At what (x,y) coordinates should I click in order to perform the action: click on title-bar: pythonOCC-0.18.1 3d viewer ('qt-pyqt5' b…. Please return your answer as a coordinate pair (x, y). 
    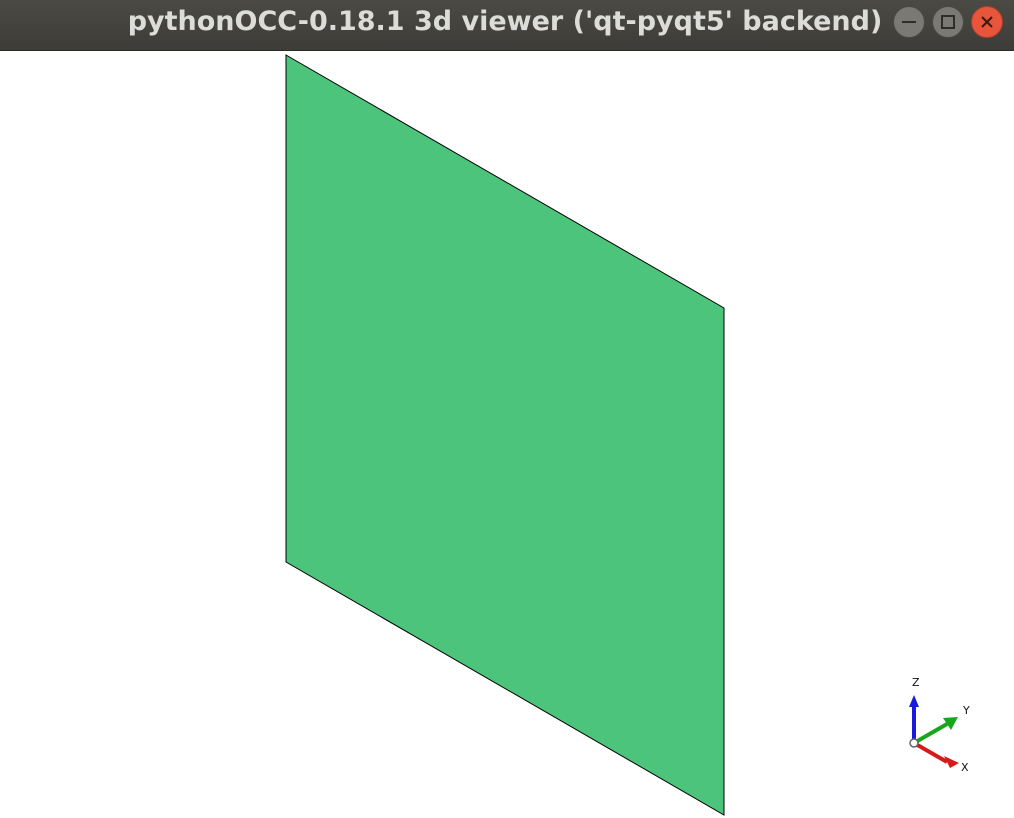
    Looking at the image, I should click on (507, 25).